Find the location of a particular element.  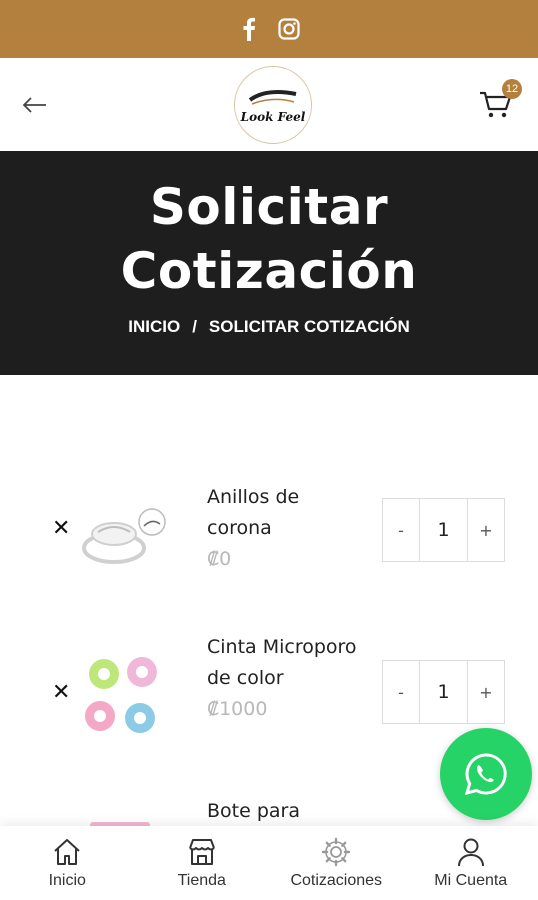

product-name-text: Cinta Microporo de color is located at coordinates (282, 662).